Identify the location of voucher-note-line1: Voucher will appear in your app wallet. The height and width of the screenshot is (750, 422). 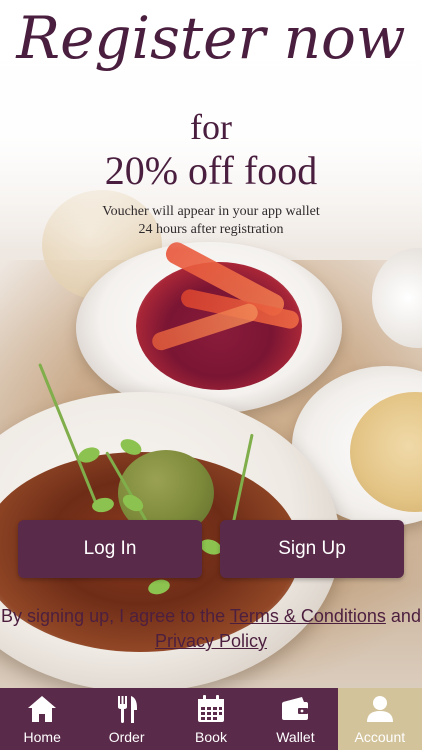
(211, 211).